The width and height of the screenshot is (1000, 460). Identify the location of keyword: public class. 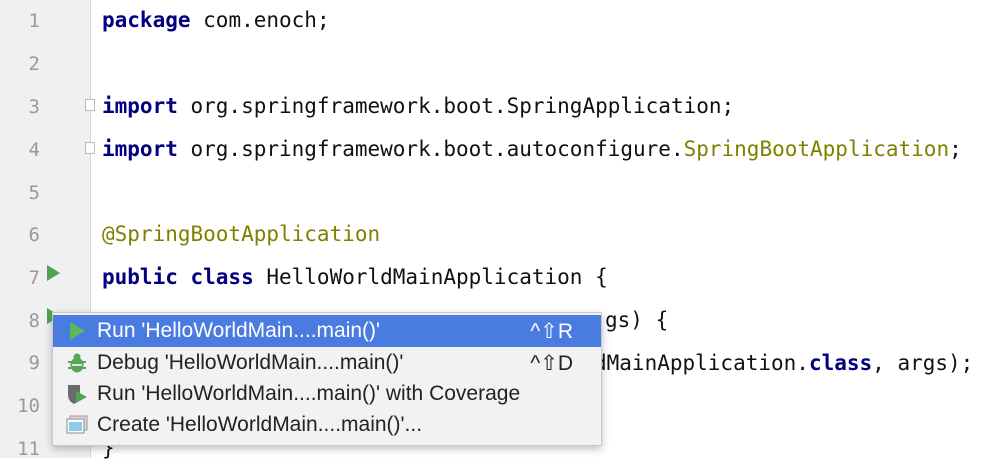
(178, 277).